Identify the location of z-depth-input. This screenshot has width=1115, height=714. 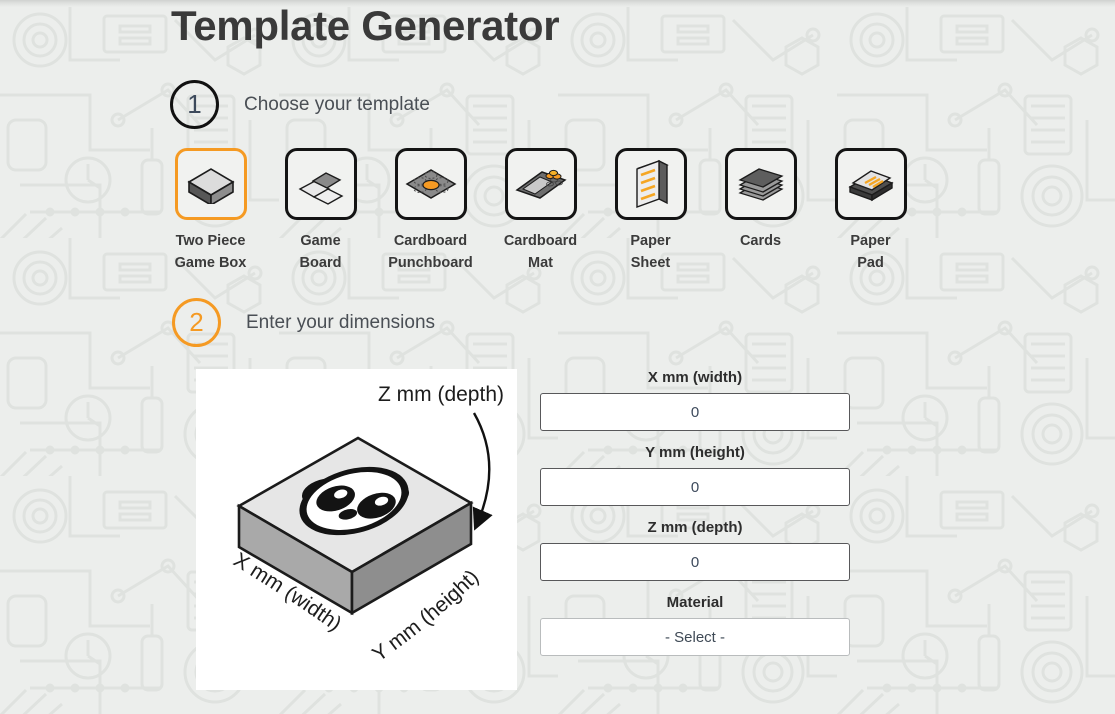
(695, 562).